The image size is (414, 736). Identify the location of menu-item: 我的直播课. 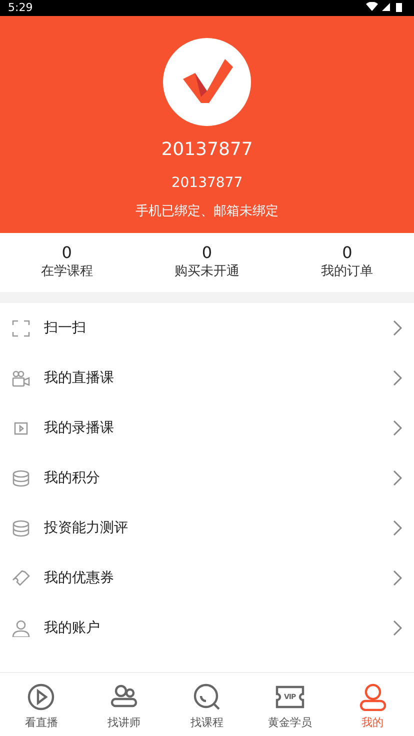
(207, 378).